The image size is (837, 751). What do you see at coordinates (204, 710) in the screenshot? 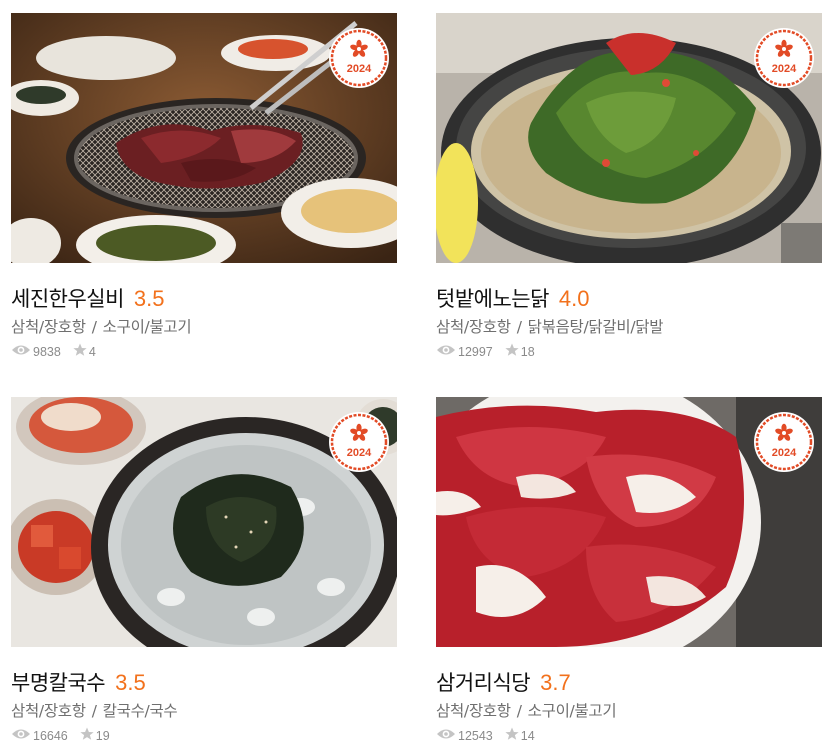
I see `restaurant-meta: 삼척/장호항 / 칼국수/국수` at bounding box center [204, 710].